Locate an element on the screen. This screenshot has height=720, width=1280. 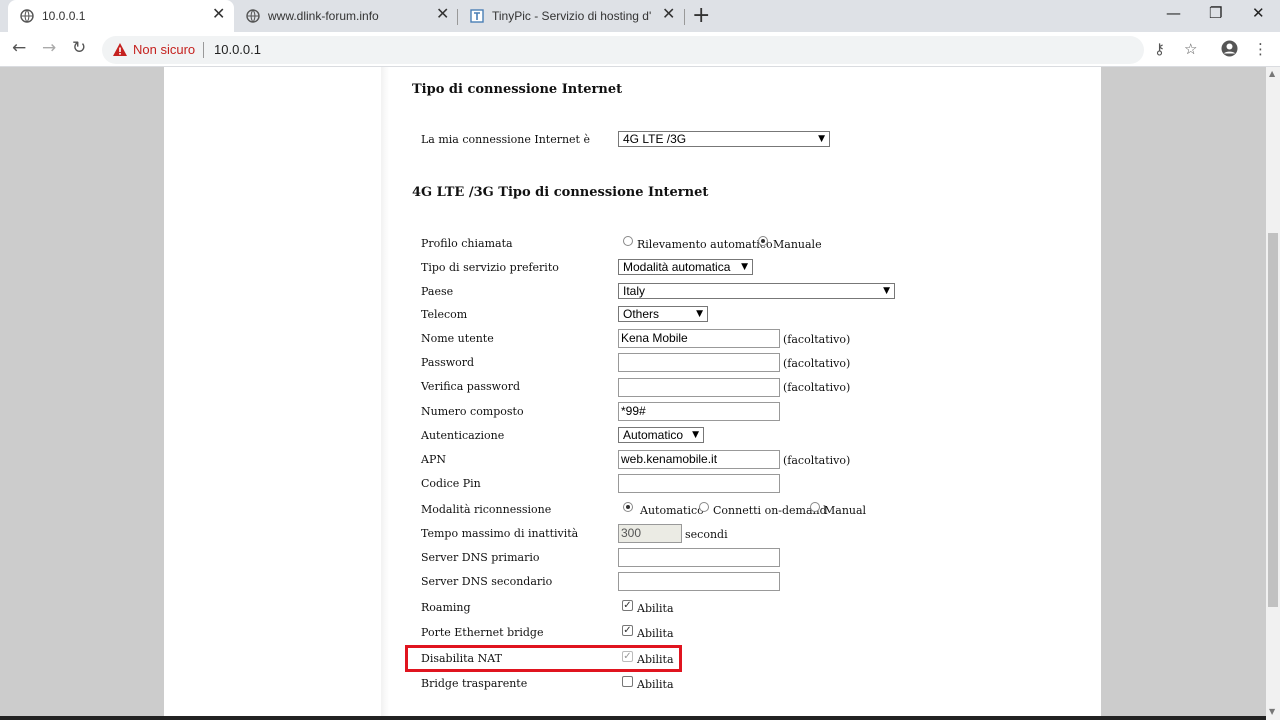
page-shade is located at coordinates (385, 393).